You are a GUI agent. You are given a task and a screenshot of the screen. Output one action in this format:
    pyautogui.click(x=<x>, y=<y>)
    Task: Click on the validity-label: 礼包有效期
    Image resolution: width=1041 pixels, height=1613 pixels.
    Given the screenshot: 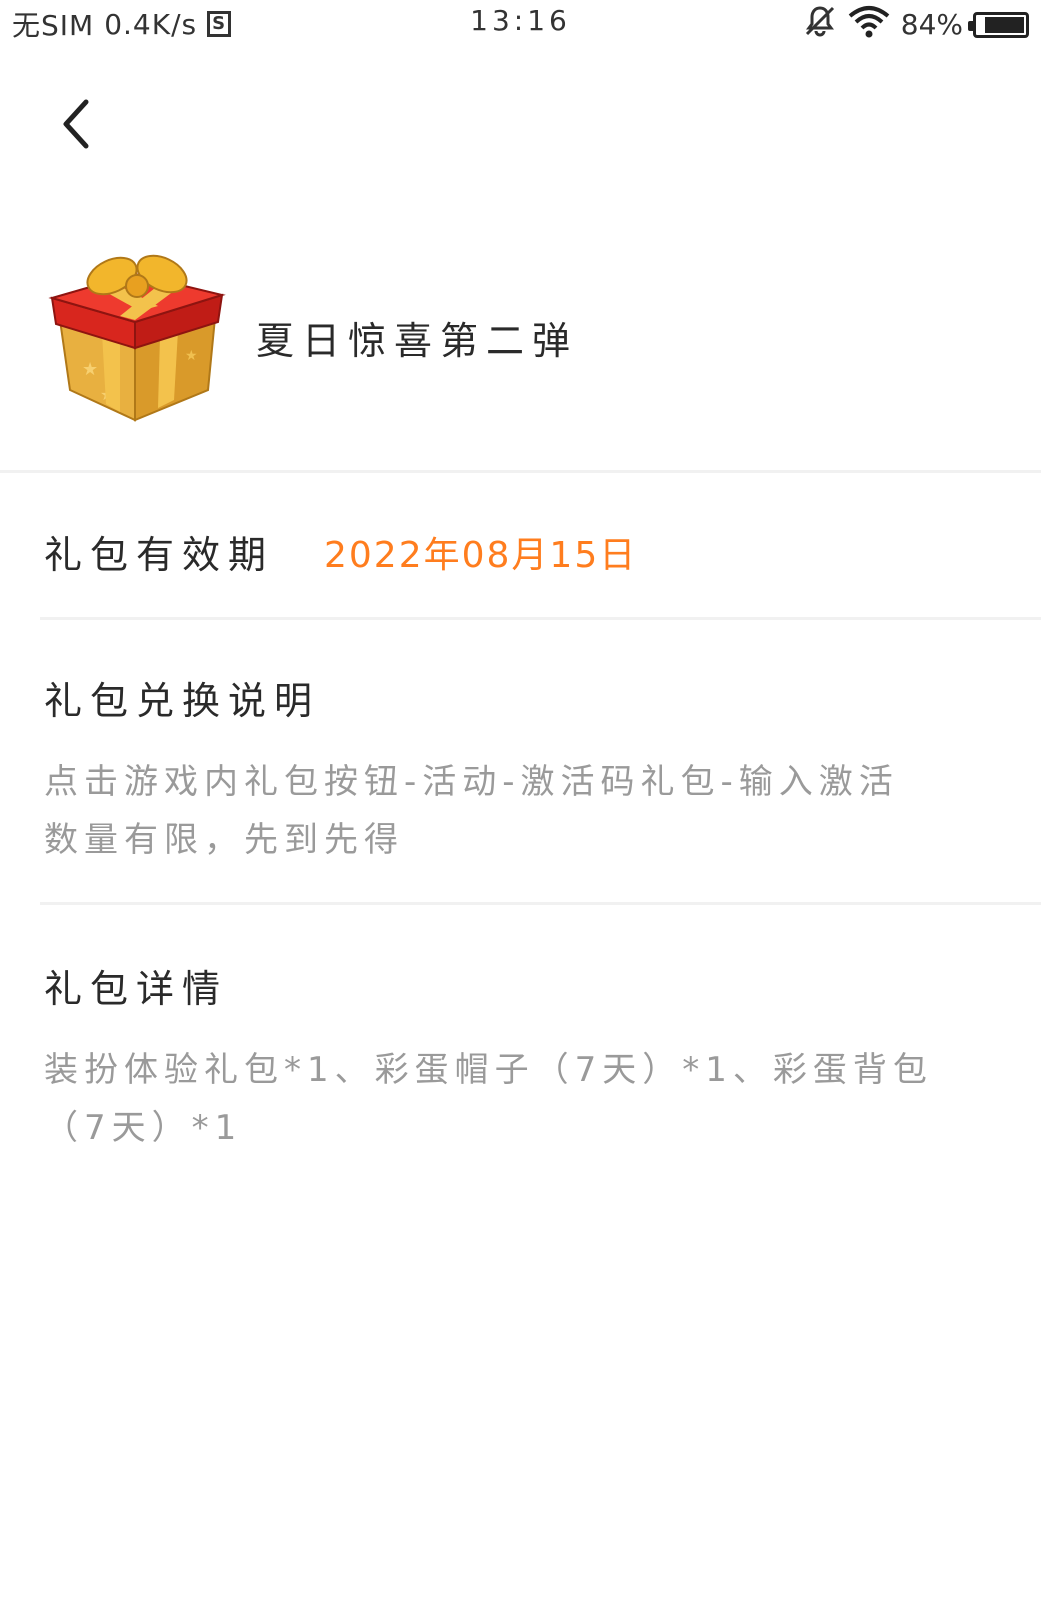 What is the action you would take?
    pyautogui.click(x=159, y=555)
    